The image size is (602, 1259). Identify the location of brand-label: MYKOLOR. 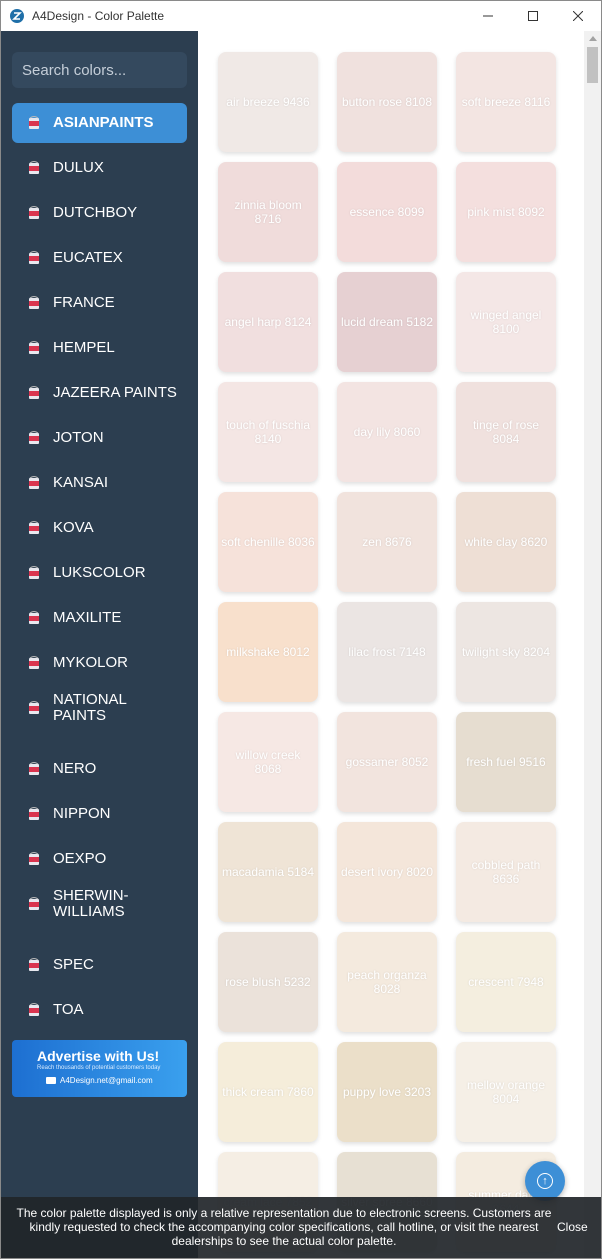
(91, 662).